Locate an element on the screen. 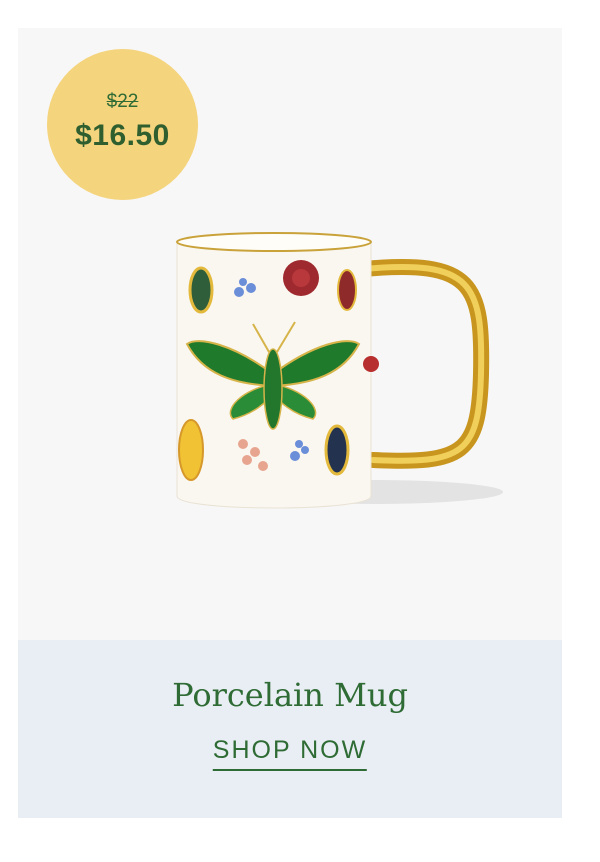 The height and width of the screenshot is (862, 600). shop-now-link: SHOP NOW is located at coordinates (290, 753).